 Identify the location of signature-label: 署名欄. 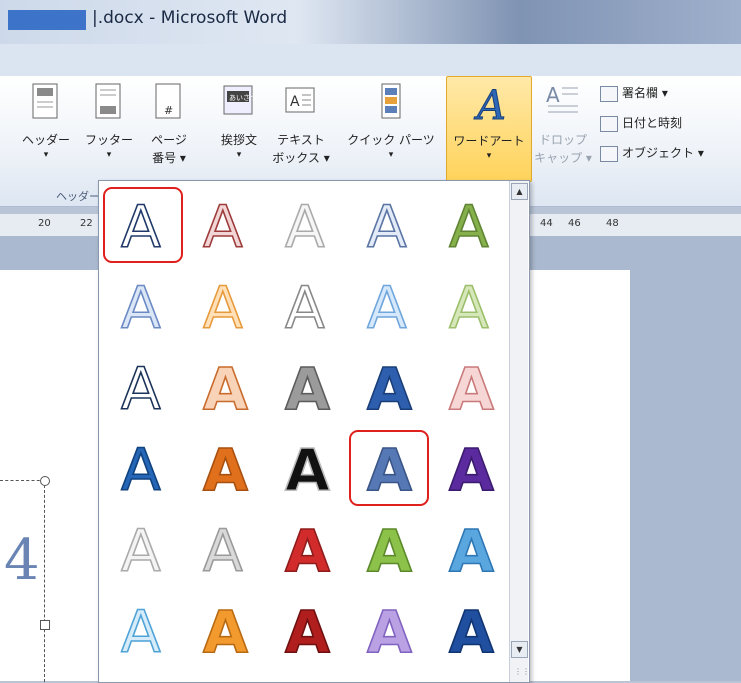
(640, 93).